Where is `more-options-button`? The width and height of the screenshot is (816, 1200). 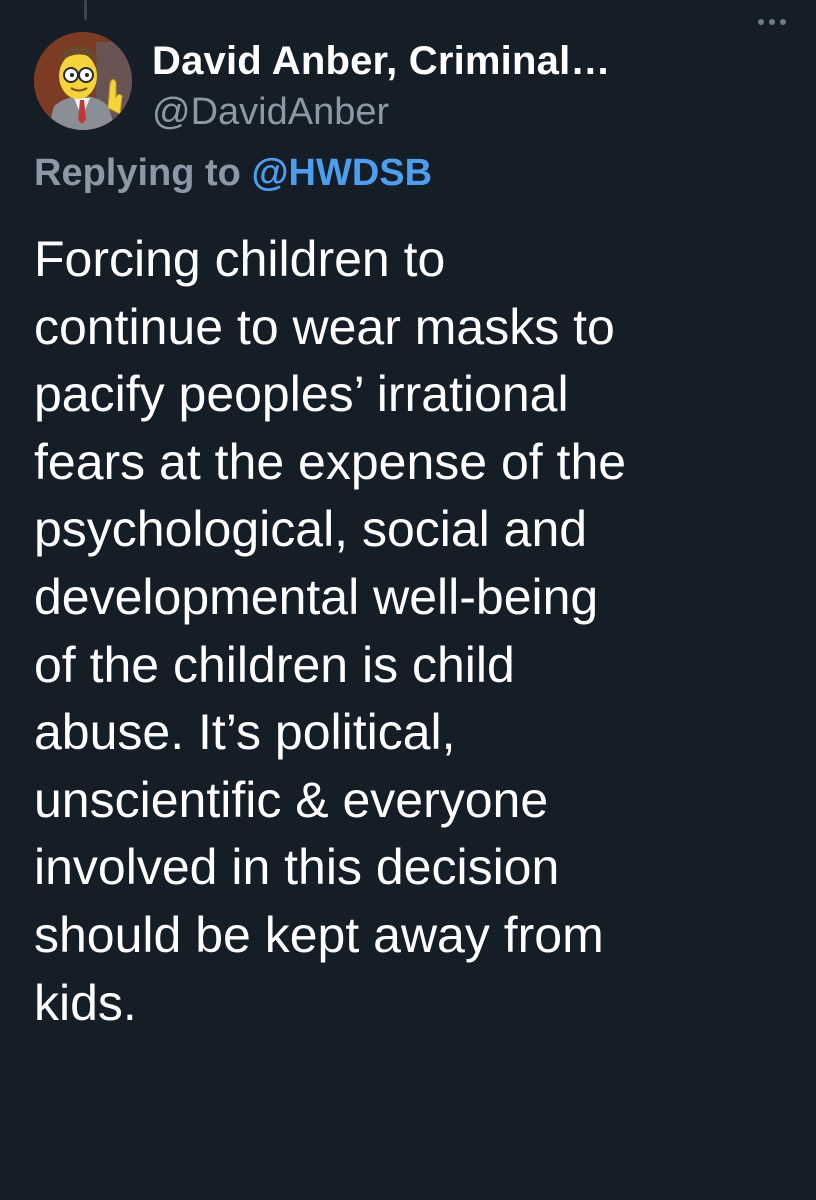
more-options-button is located at coordinates (772, 22).